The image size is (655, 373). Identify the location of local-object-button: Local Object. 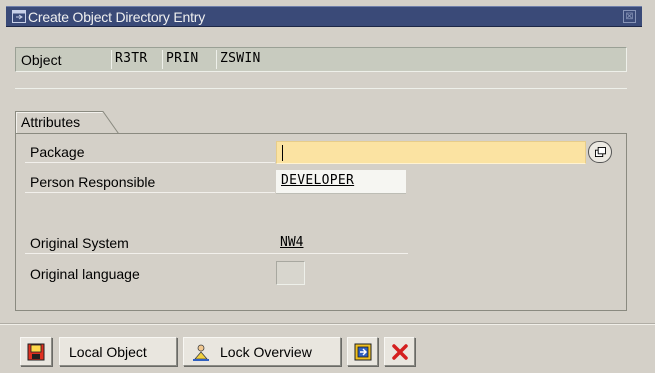
(118, 351).